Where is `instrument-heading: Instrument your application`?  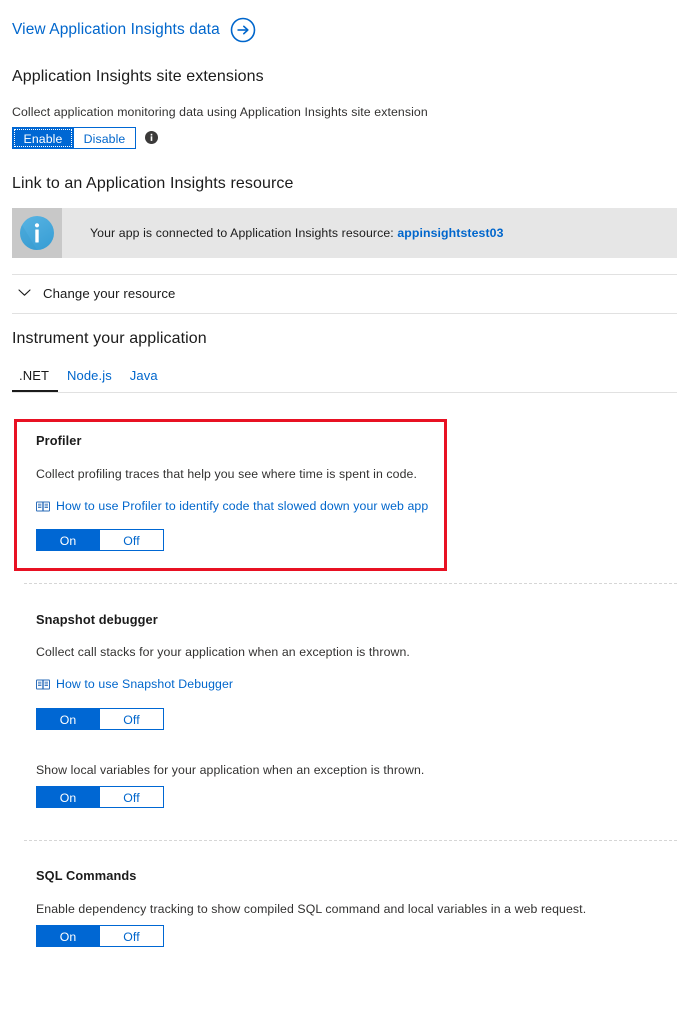
instrument-heading: Instrument your application is located at coordinates (109, 338).